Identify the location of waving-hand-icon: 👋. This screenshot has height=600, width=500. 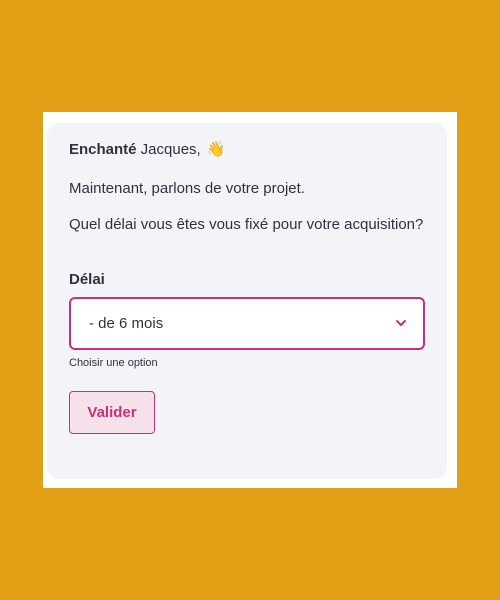
(216, 149).